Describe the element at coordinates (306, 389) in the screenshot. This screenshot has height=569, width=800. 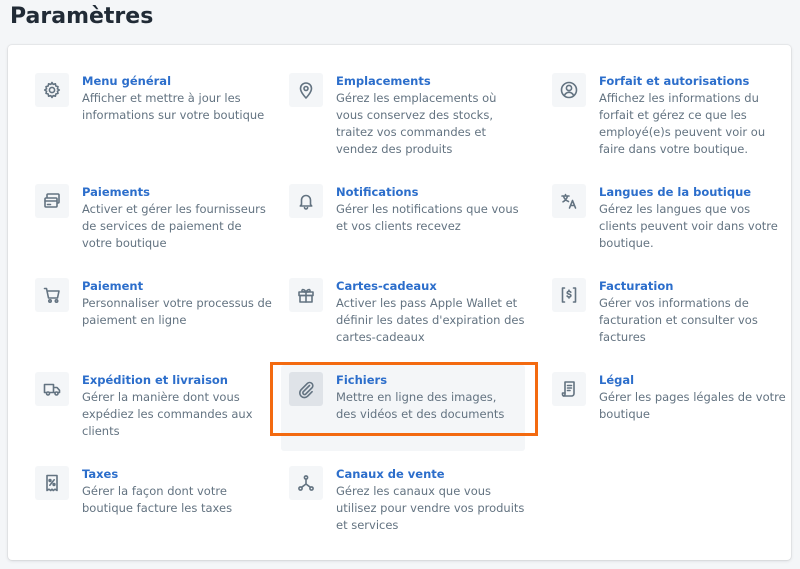
I see `paperclip-icon` at that location.